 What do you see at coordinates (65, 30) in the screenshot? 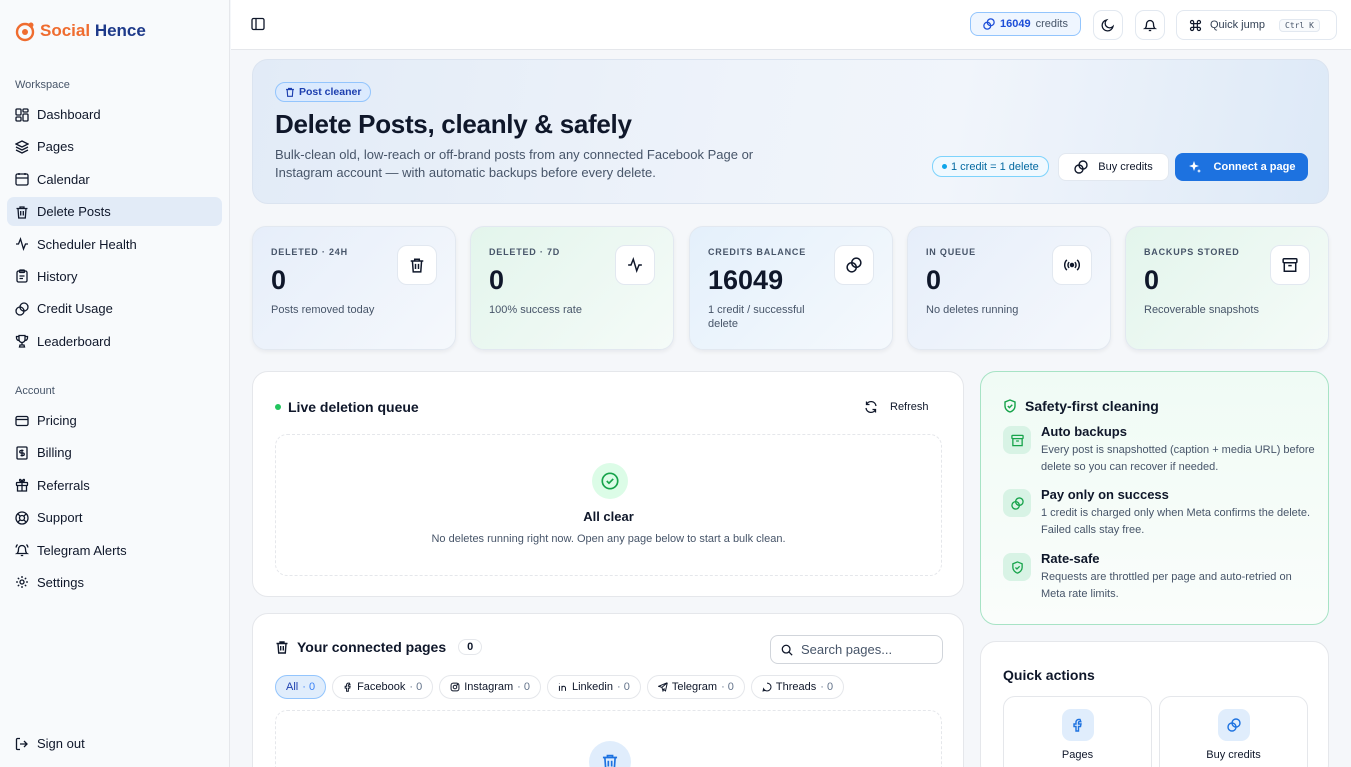
I see `logo-prefix: Social` at bounding box center [65, 30].